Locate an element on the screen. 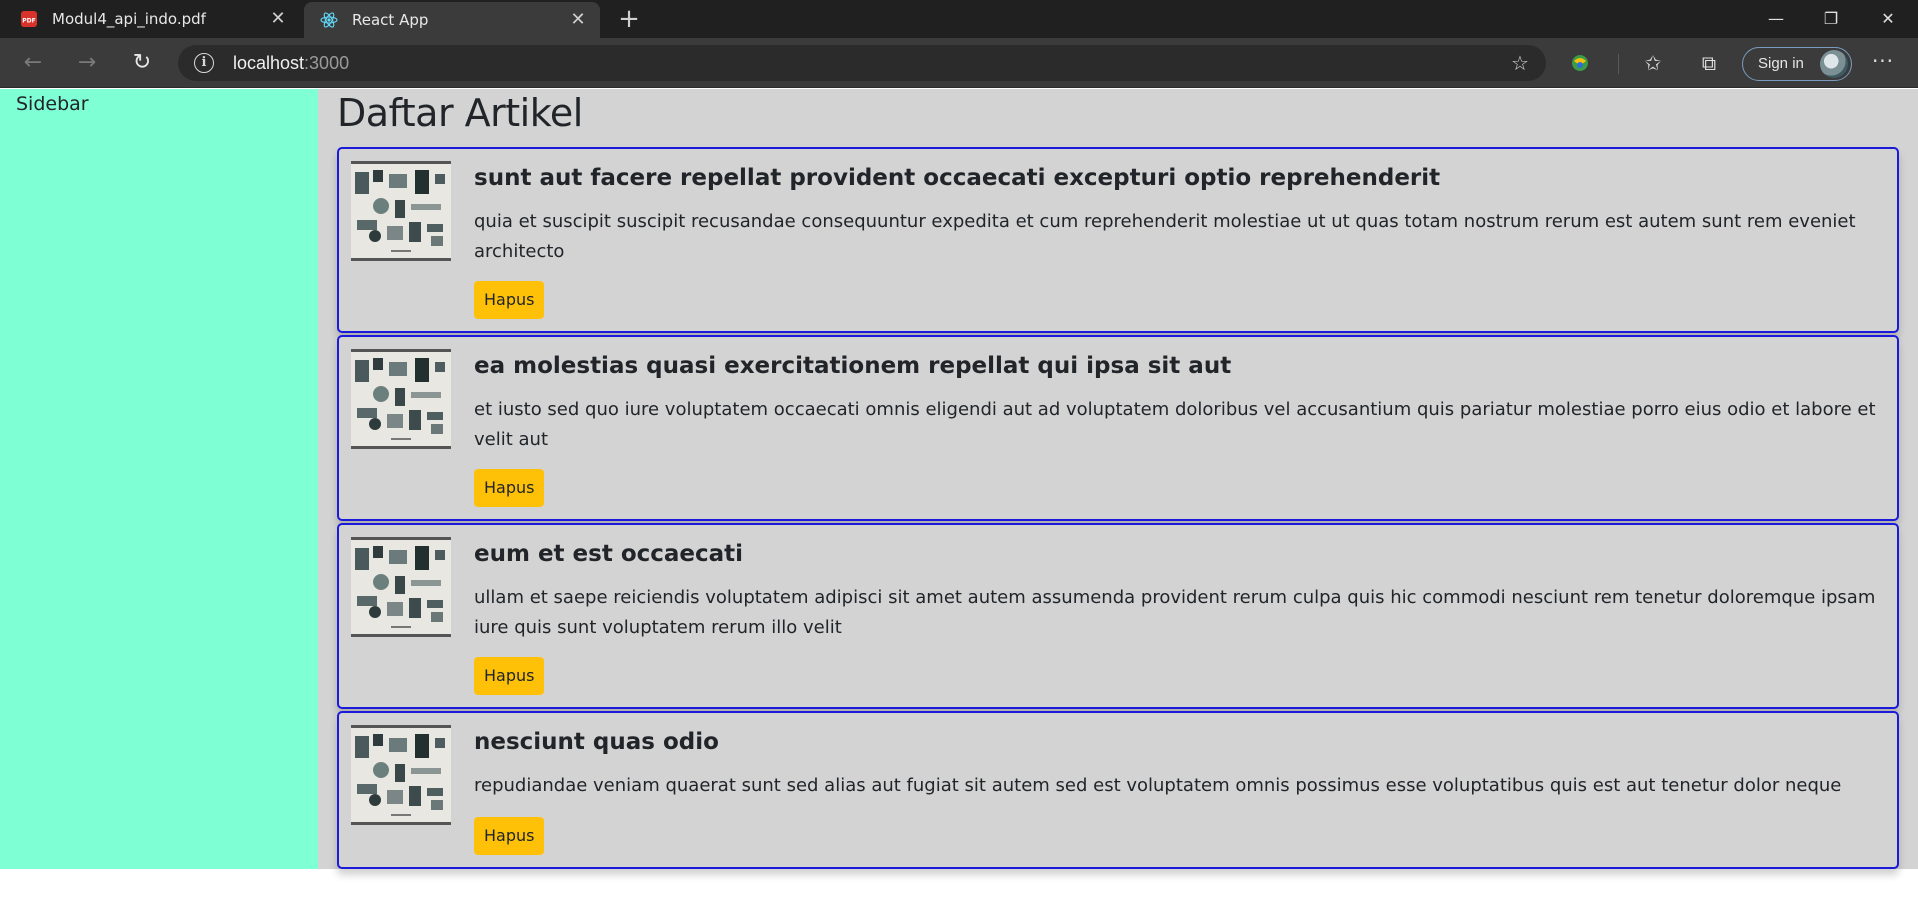 The width and height of the screenshot is (1918, 915). url-text: localhost:3000 is located at coordinates (291, 63).